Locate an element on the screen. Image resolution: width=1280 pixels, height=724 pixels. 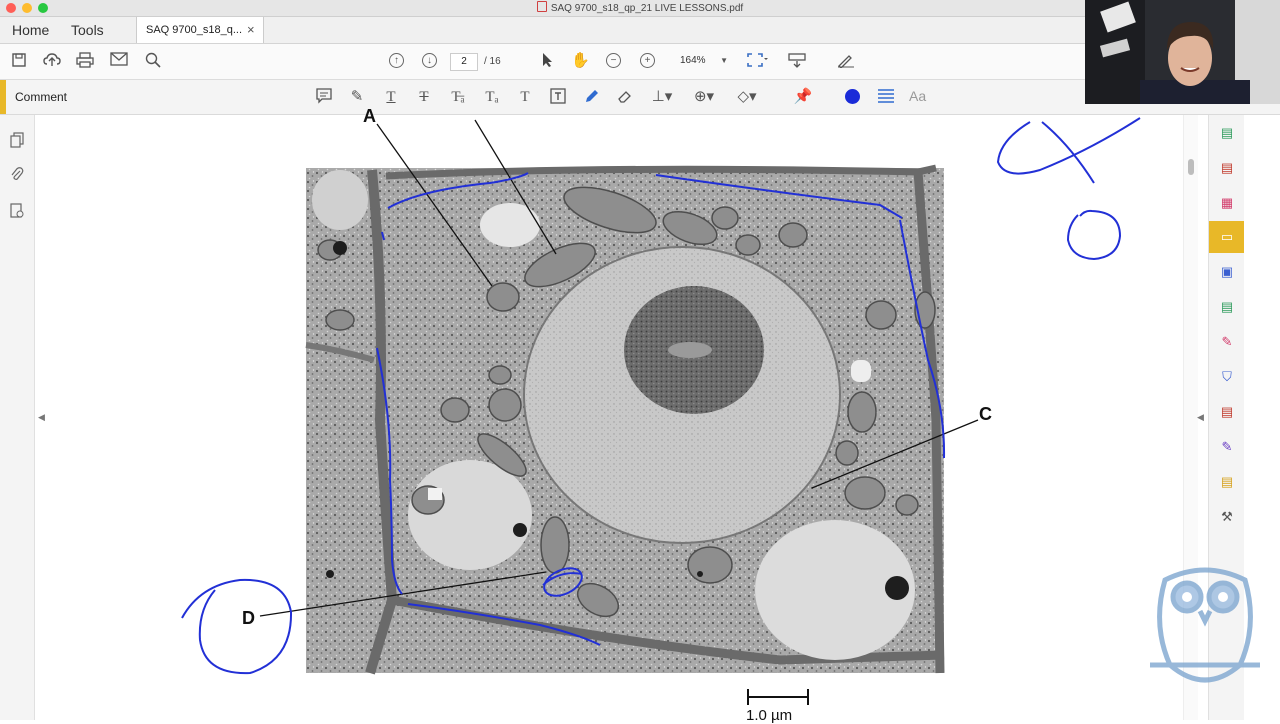
fill-sign-icon: ✎ is located at coordinates (1227, 342).